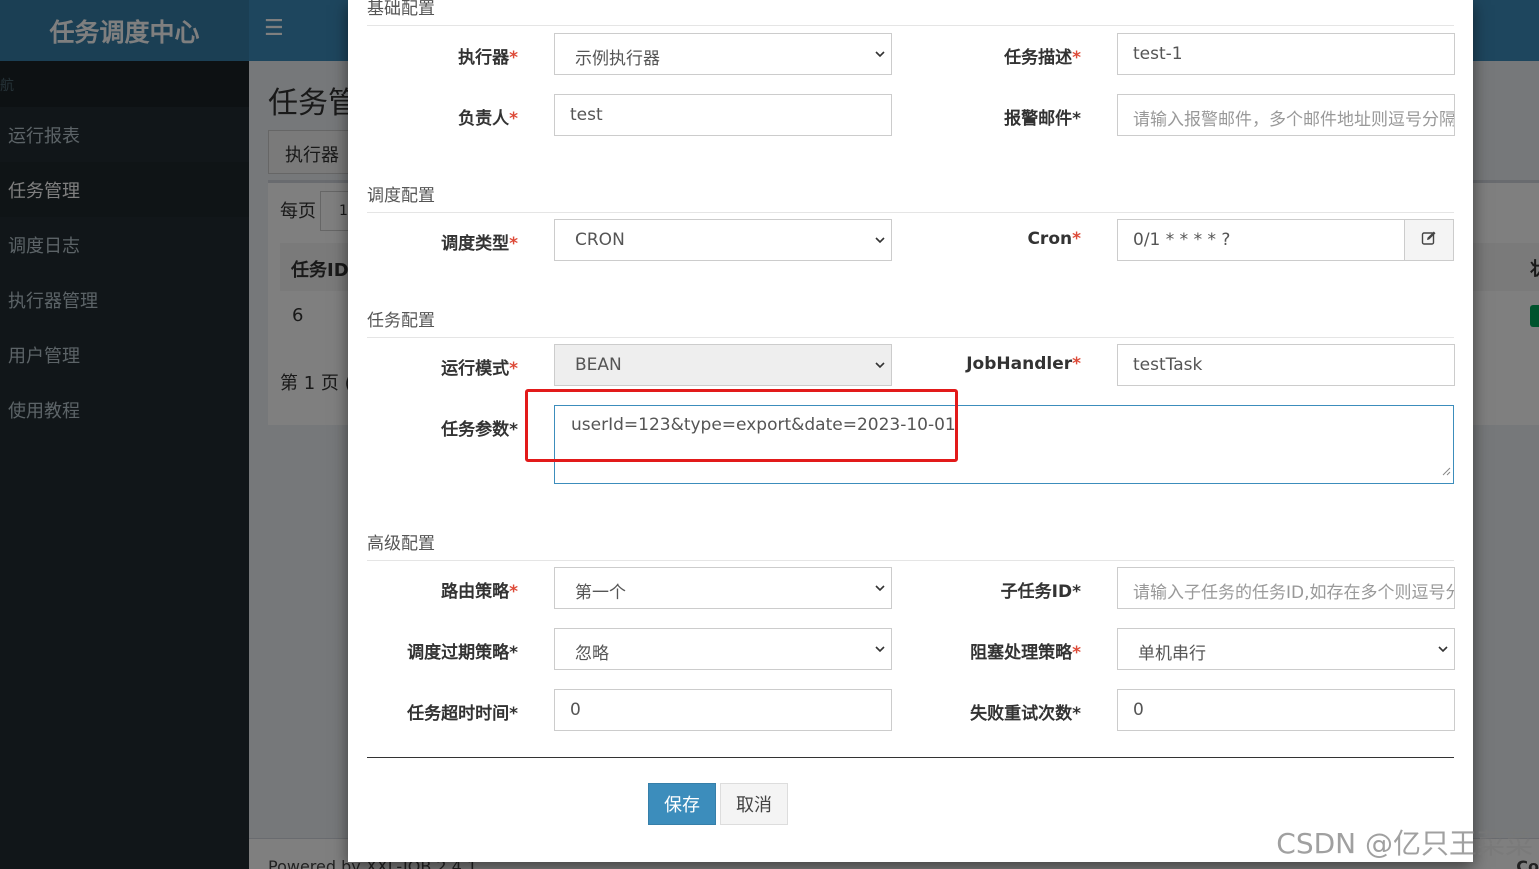 Image resolution: width=1539 pixels, height=869 pixels. I want to click on job-handler-label: JobHandler*, so click(1023, 364).